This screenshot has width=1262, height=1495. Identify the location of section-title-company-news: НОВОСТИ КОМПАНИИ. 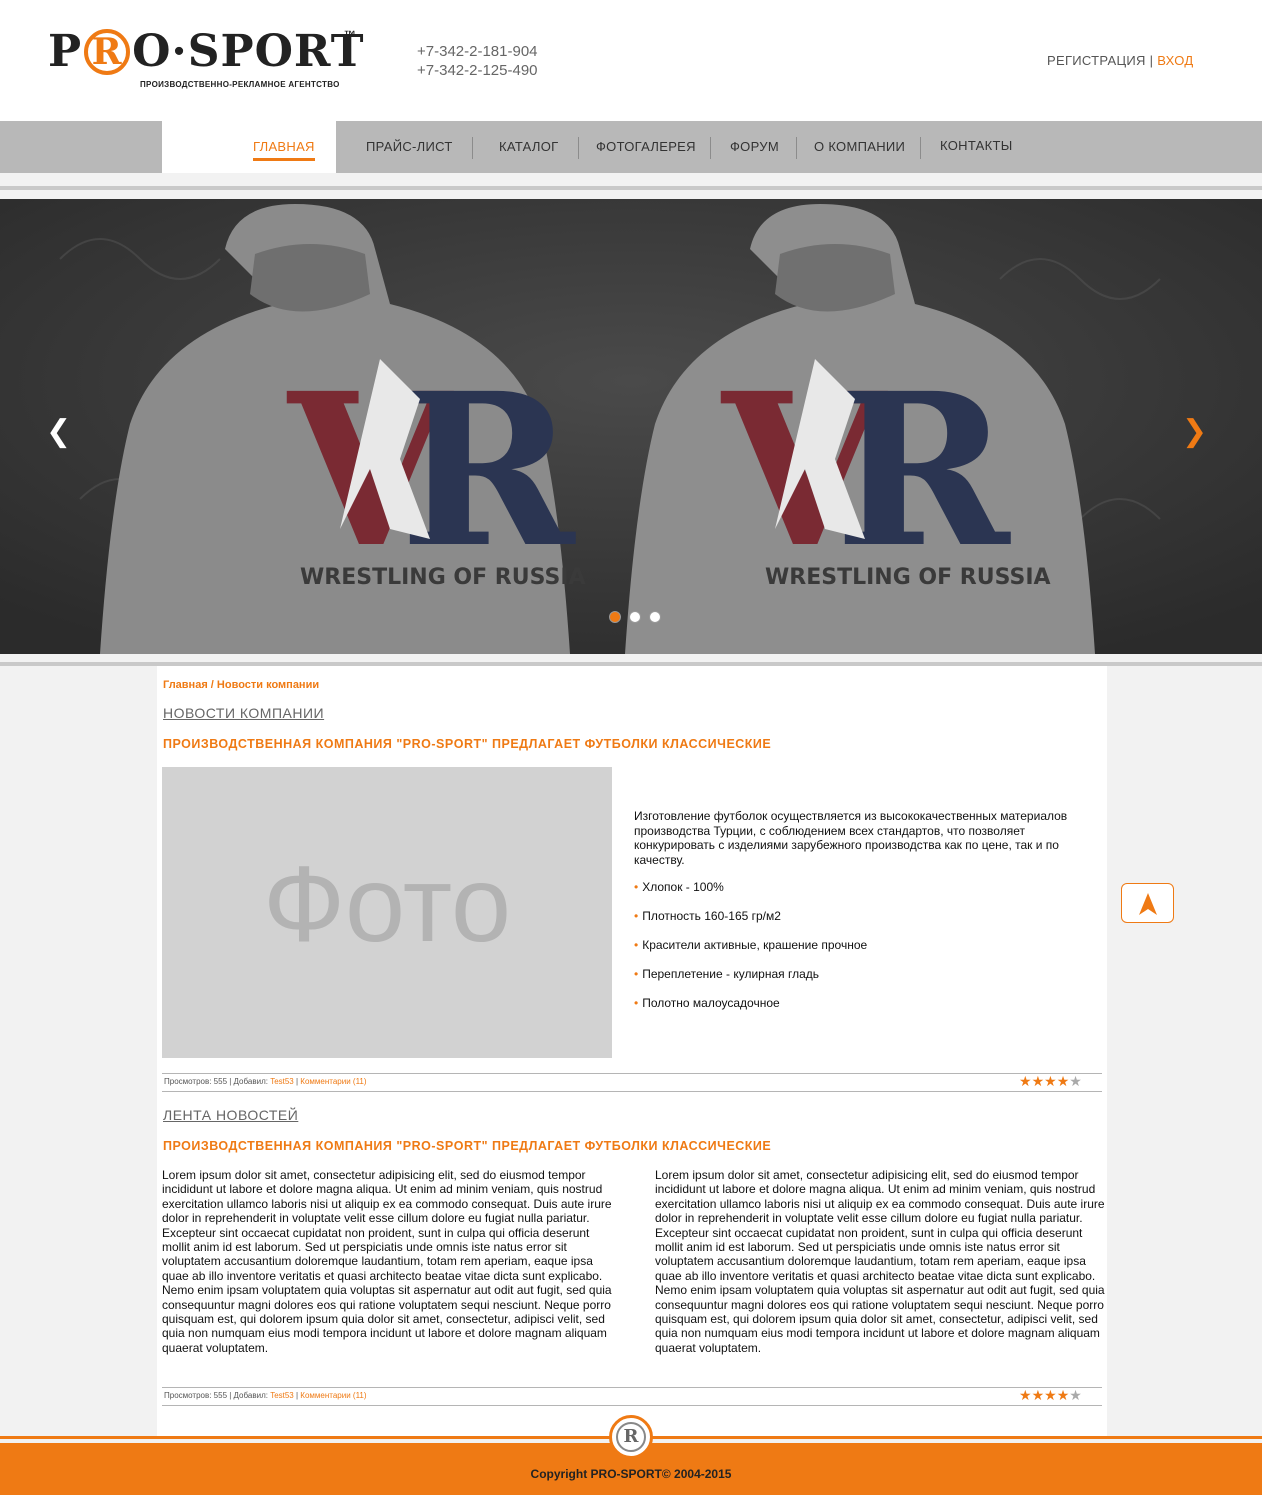
(243, 713).